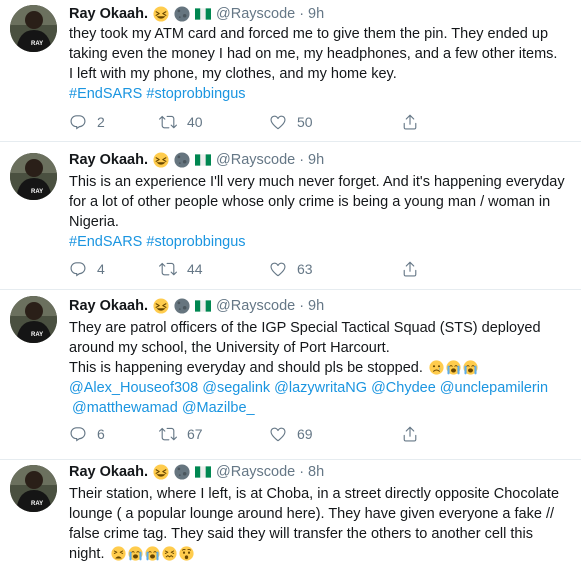 The image size is (581, 568). I want to click on like-count: 63, so click(305, 269).